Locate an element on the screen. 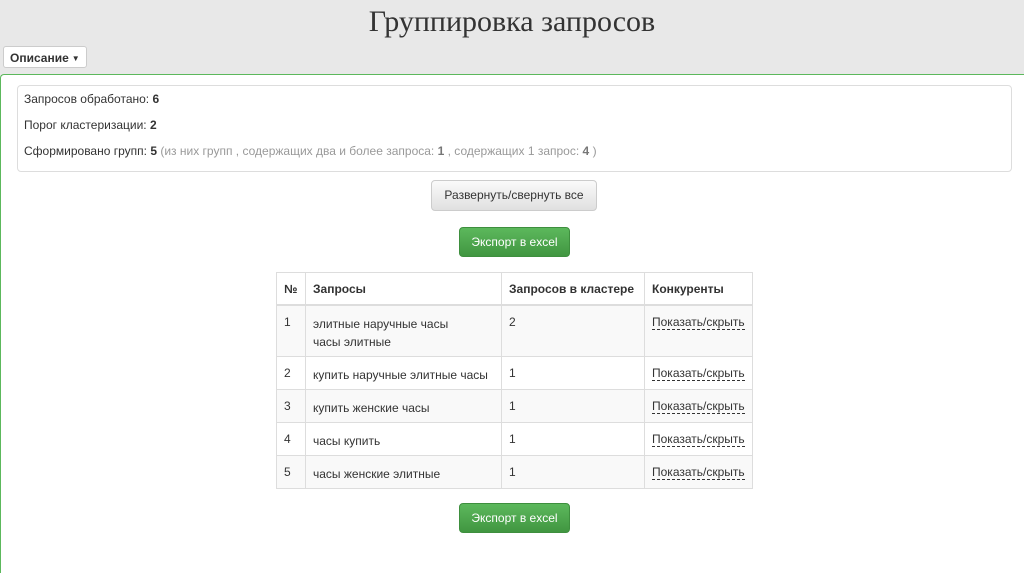 This screenshot has width=1024, height=573. groups-single-value: 4 is located at coordinates (586, 151).